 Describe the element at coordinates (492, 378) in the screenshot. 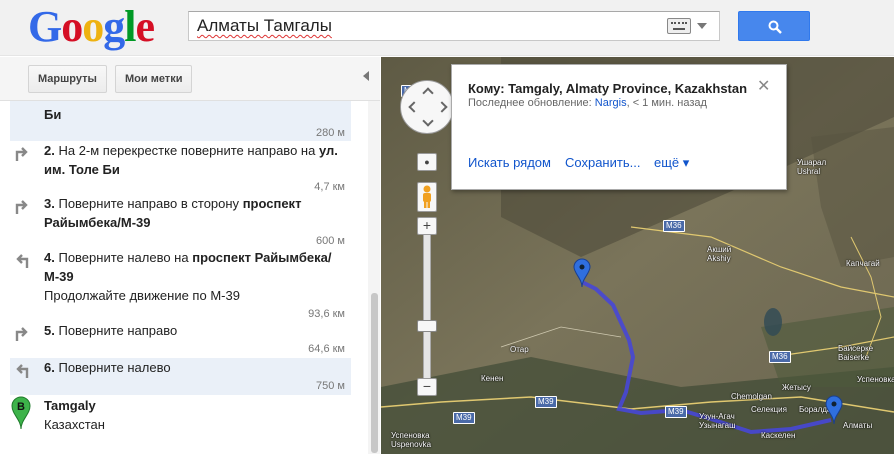

I see `map-place-label: Кенен` at that location.